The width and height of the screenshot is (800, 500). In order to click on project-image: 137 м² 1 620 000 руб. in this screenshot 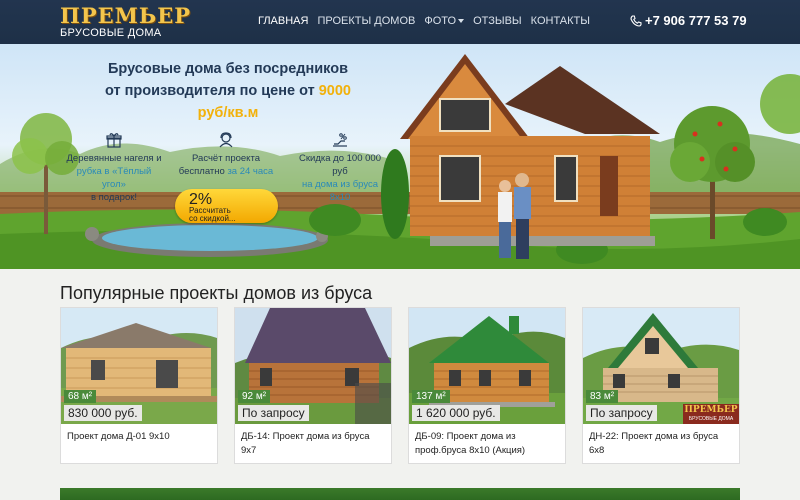, I will do `click(487, 366)`.